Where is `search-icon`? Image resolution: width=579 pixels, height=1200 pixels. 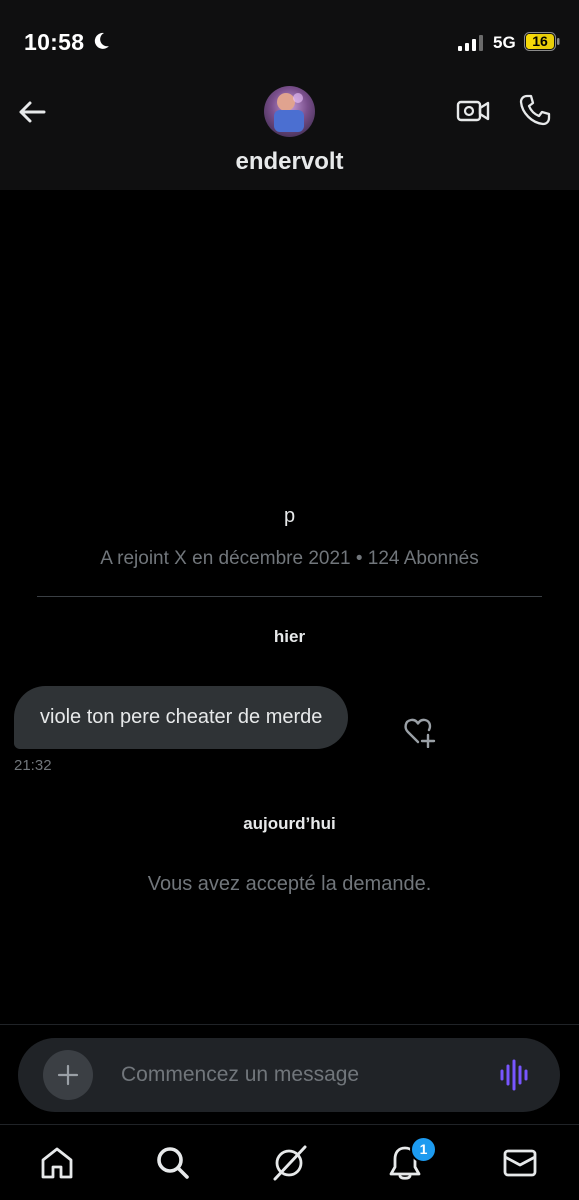 search-icon is located at coordinates (173, 1163).